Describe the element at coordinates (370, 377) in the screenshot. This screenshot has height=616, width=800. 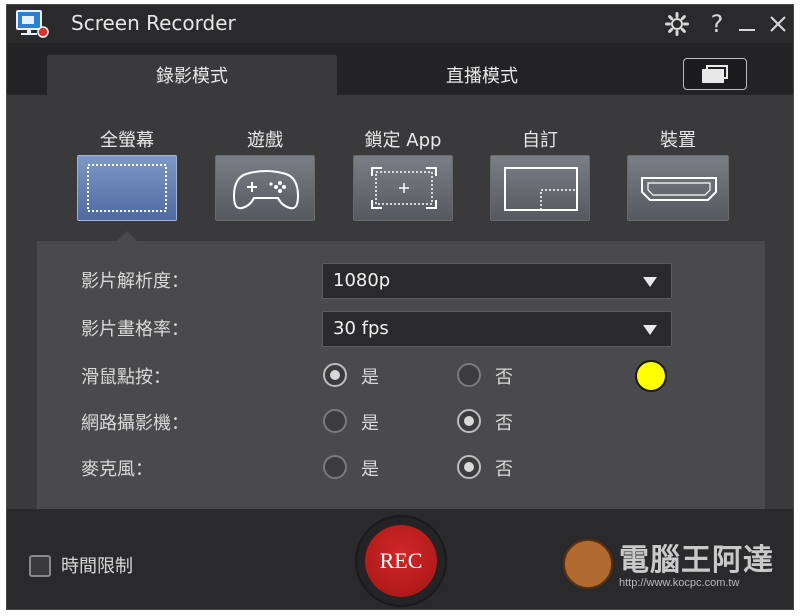
I see `mouse-click-yes-label: 是` at that location.